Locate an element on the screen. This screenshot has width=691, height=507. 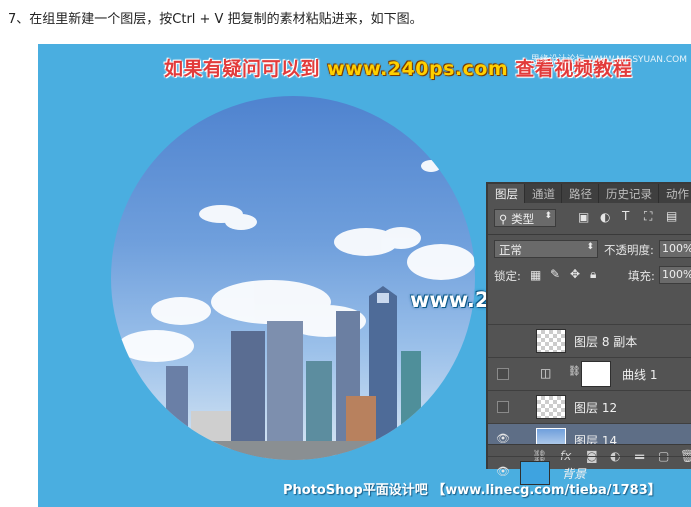
layer-mask-thumbnail is located at coordinates (596, 374).